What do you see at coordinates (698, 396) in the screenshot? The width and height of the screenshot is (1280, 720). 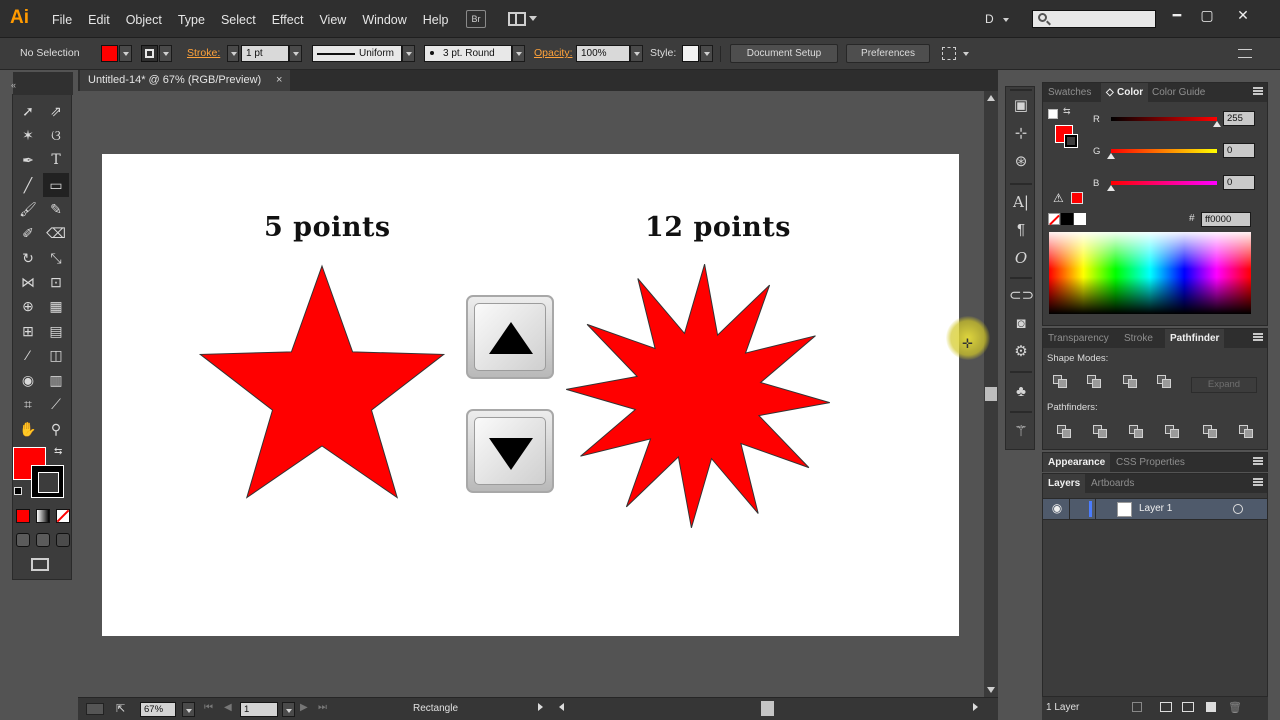 I see `twelve-point-star` at bounding box center [698, 396].